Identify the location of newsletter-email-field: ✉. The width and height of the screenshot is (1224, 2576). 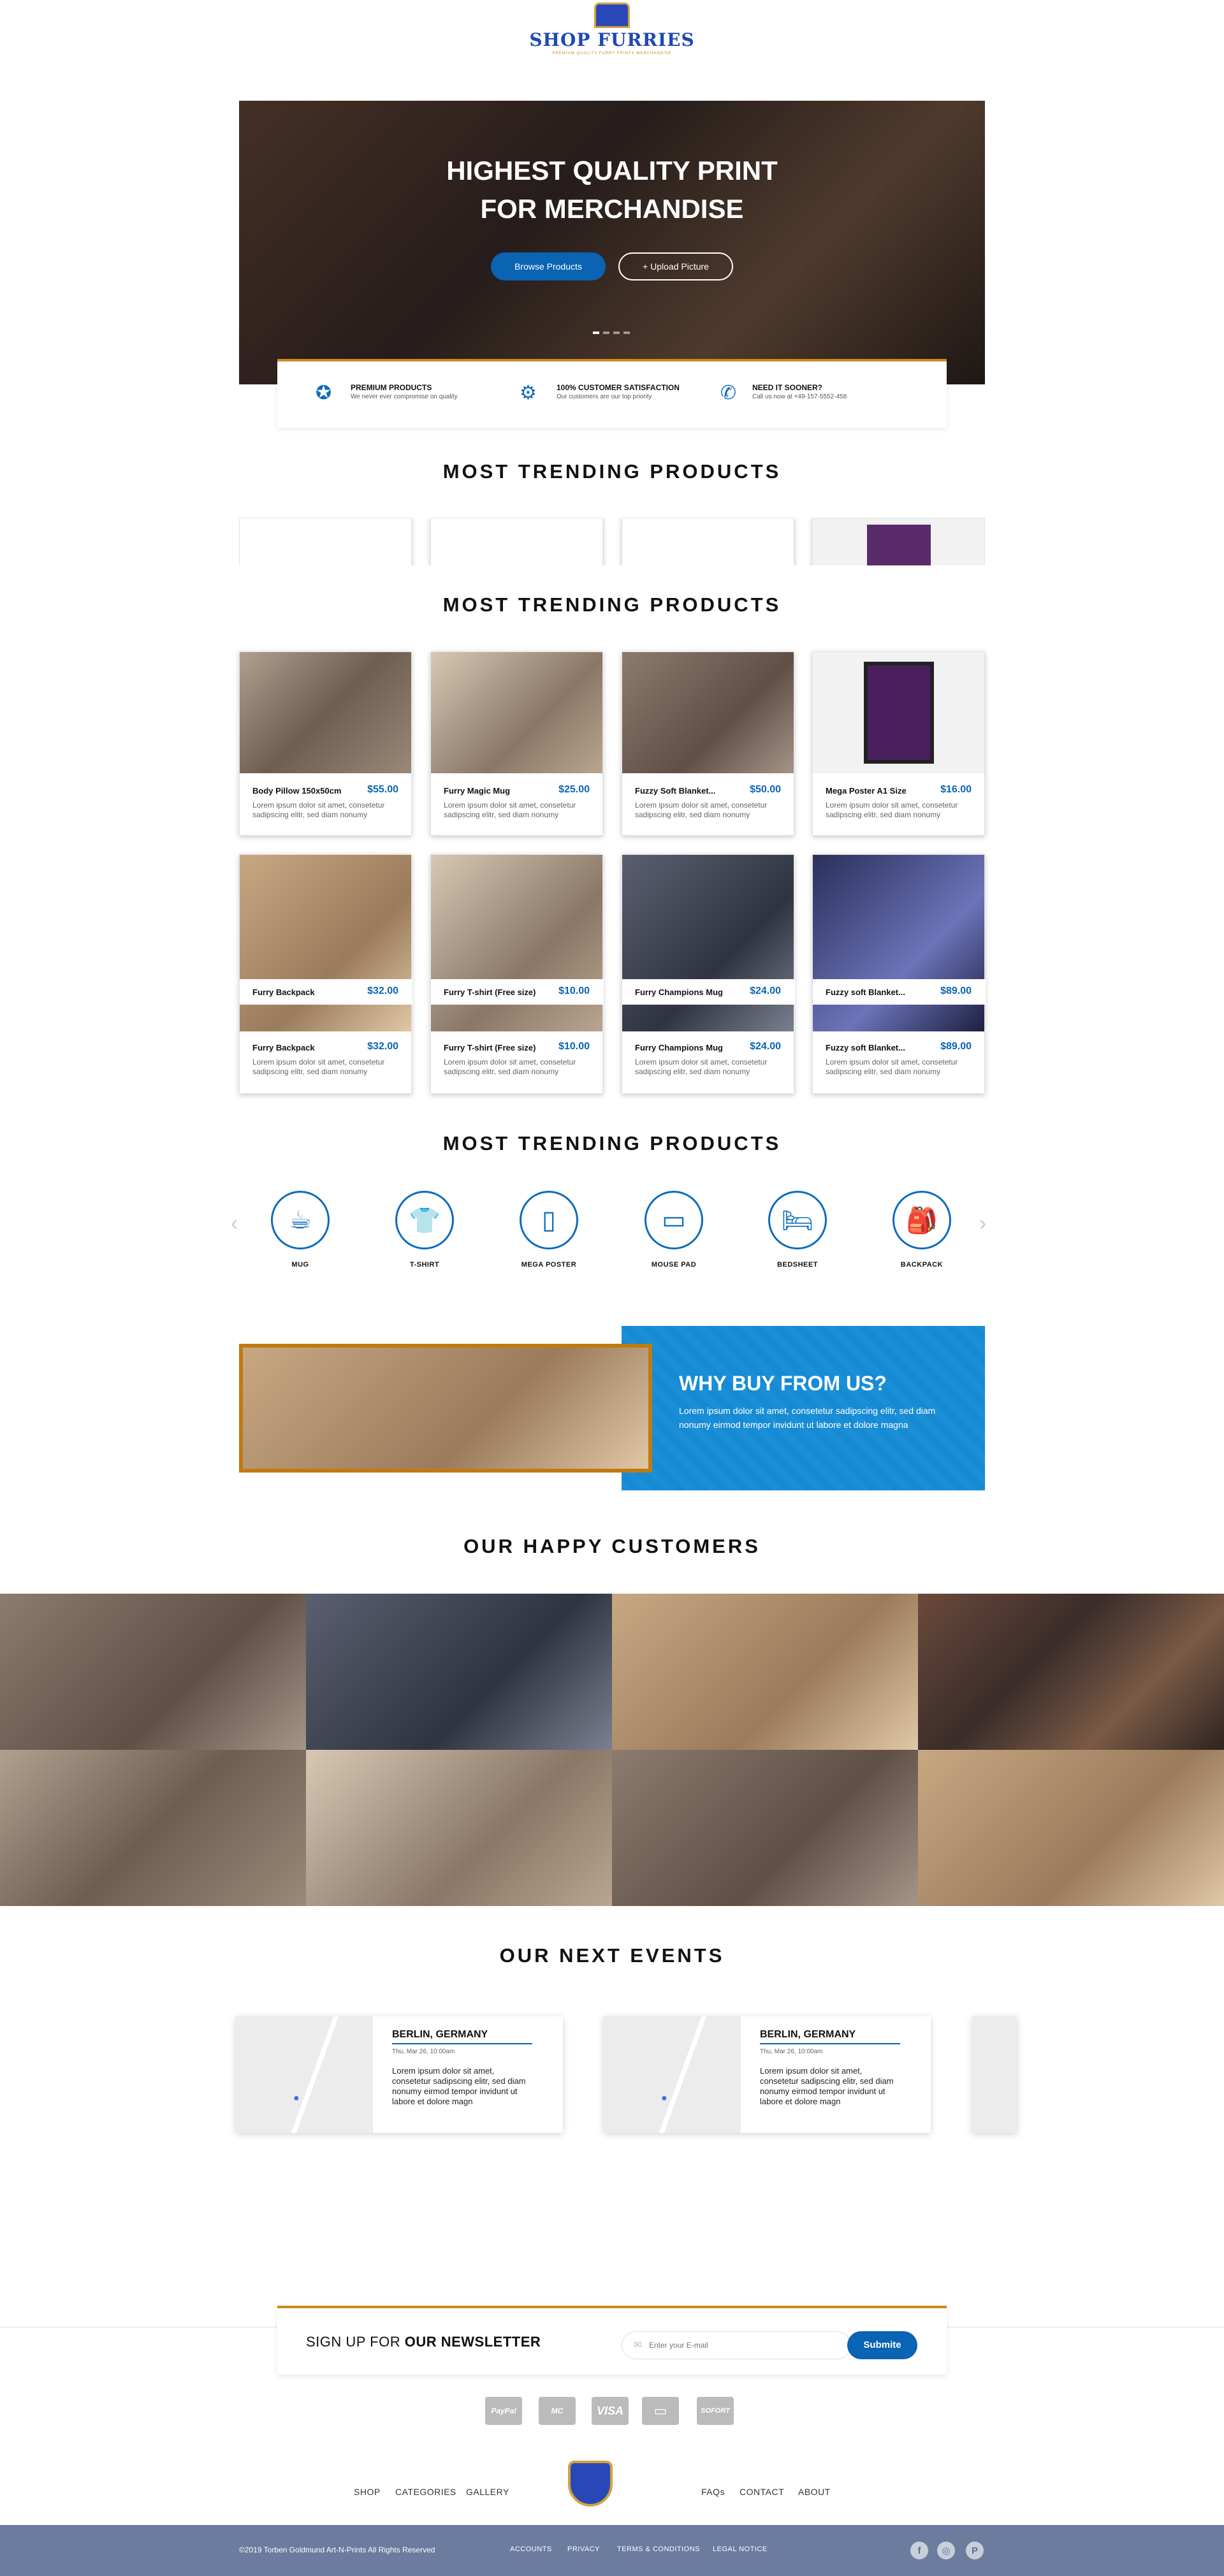
(736, 2345).